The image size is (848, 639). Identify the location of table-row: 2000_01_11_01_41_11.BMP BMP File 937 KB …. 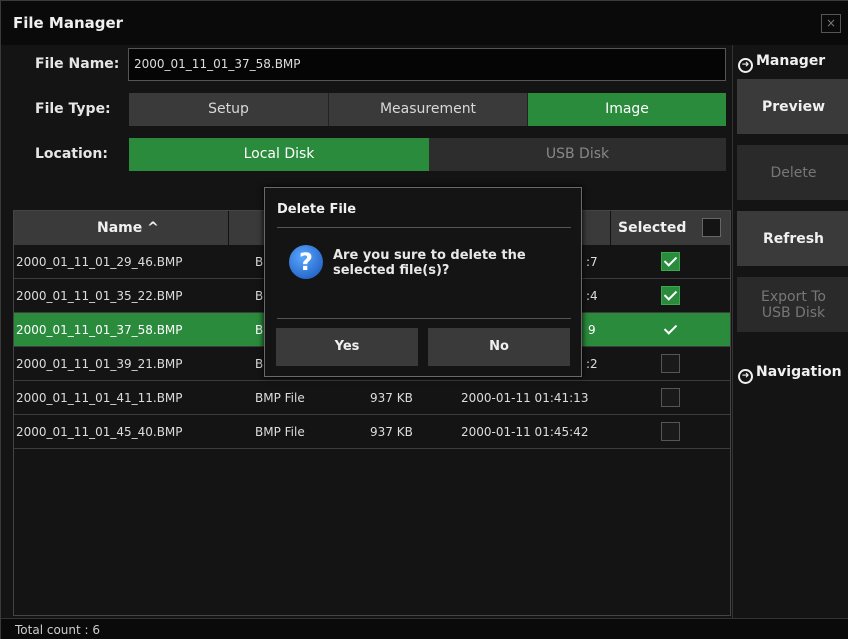
(372, 398).